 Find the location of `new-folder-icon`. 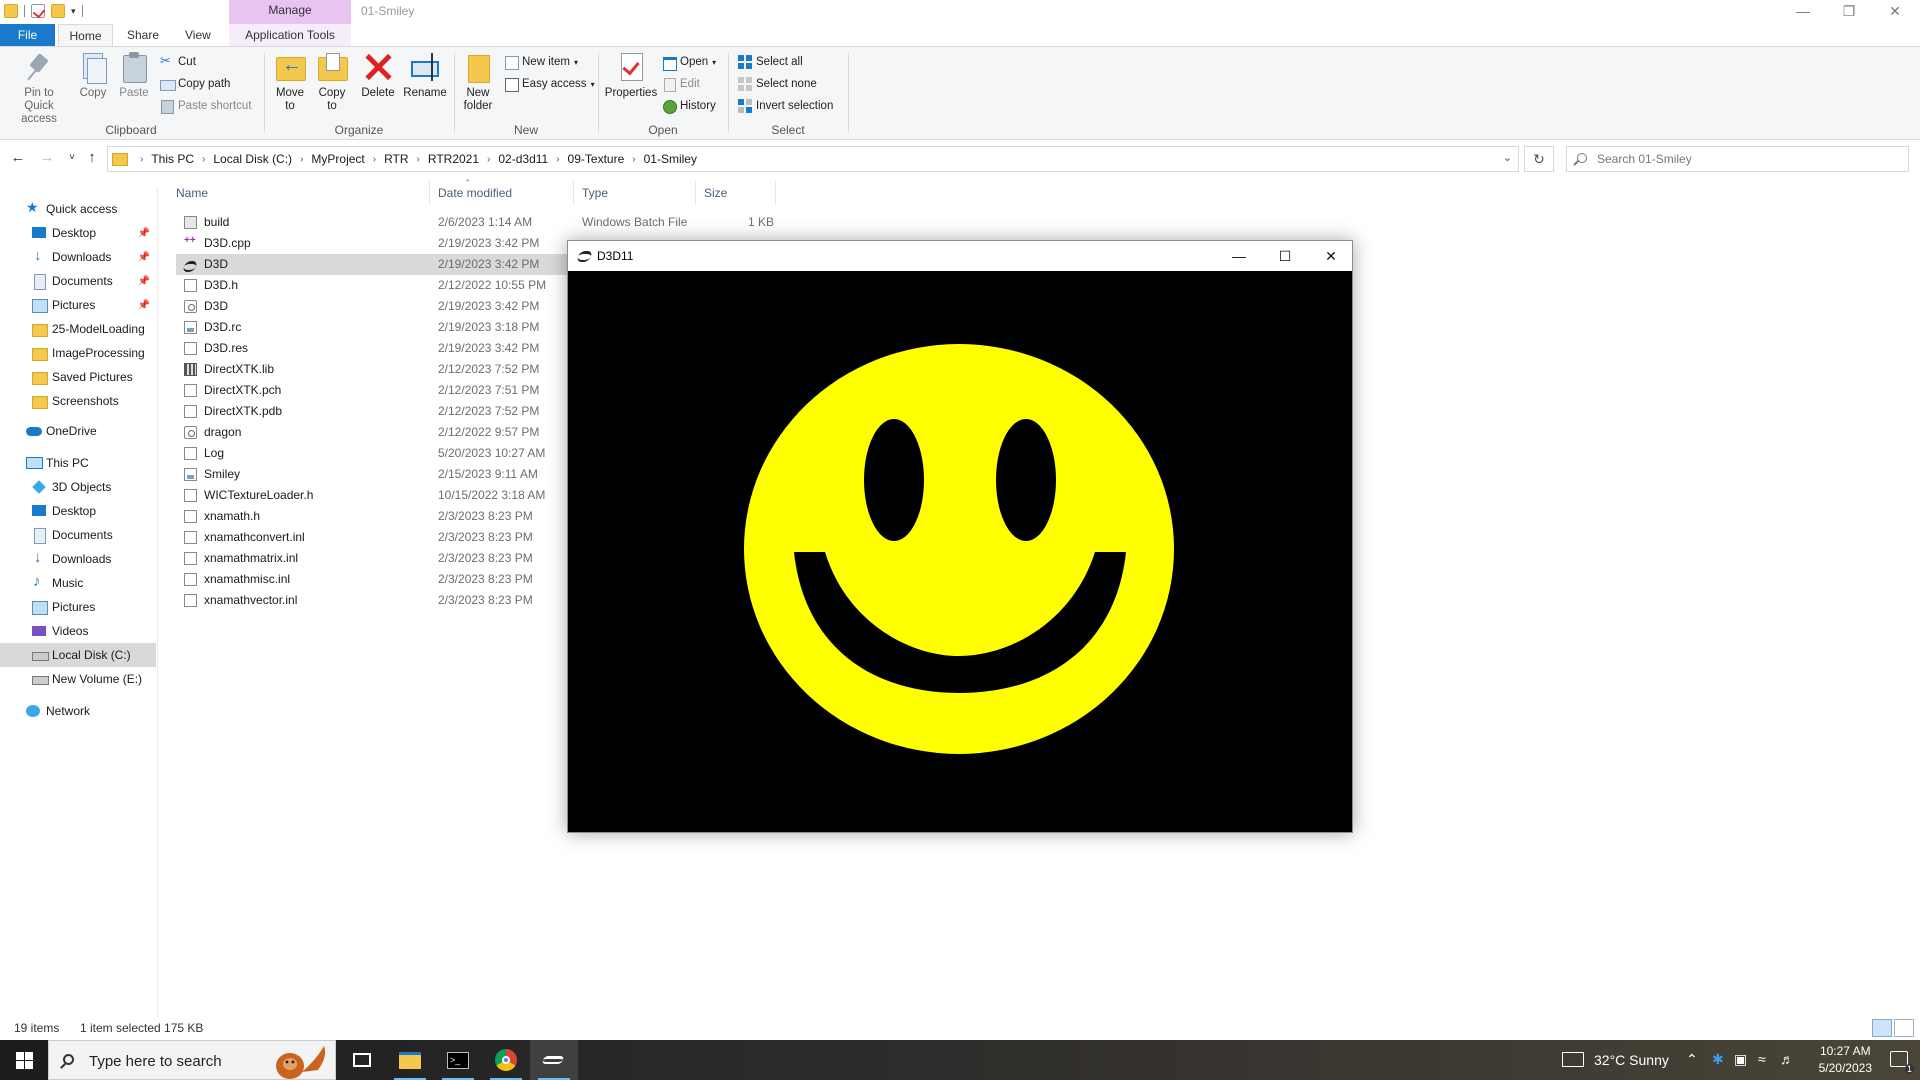

new-folder-icon is located at coordinates (58, 11).